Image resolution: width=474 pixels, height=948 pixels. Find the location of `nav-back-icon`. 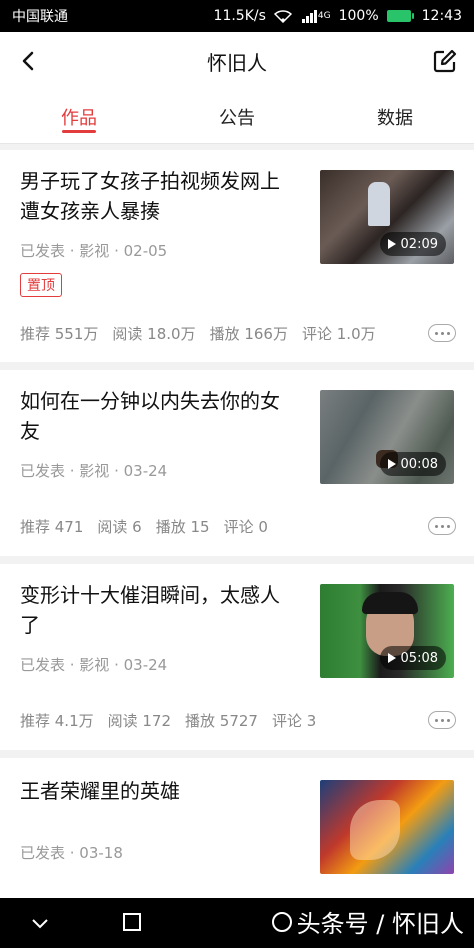

nav-back-icon is located at coordinates (40, 924).